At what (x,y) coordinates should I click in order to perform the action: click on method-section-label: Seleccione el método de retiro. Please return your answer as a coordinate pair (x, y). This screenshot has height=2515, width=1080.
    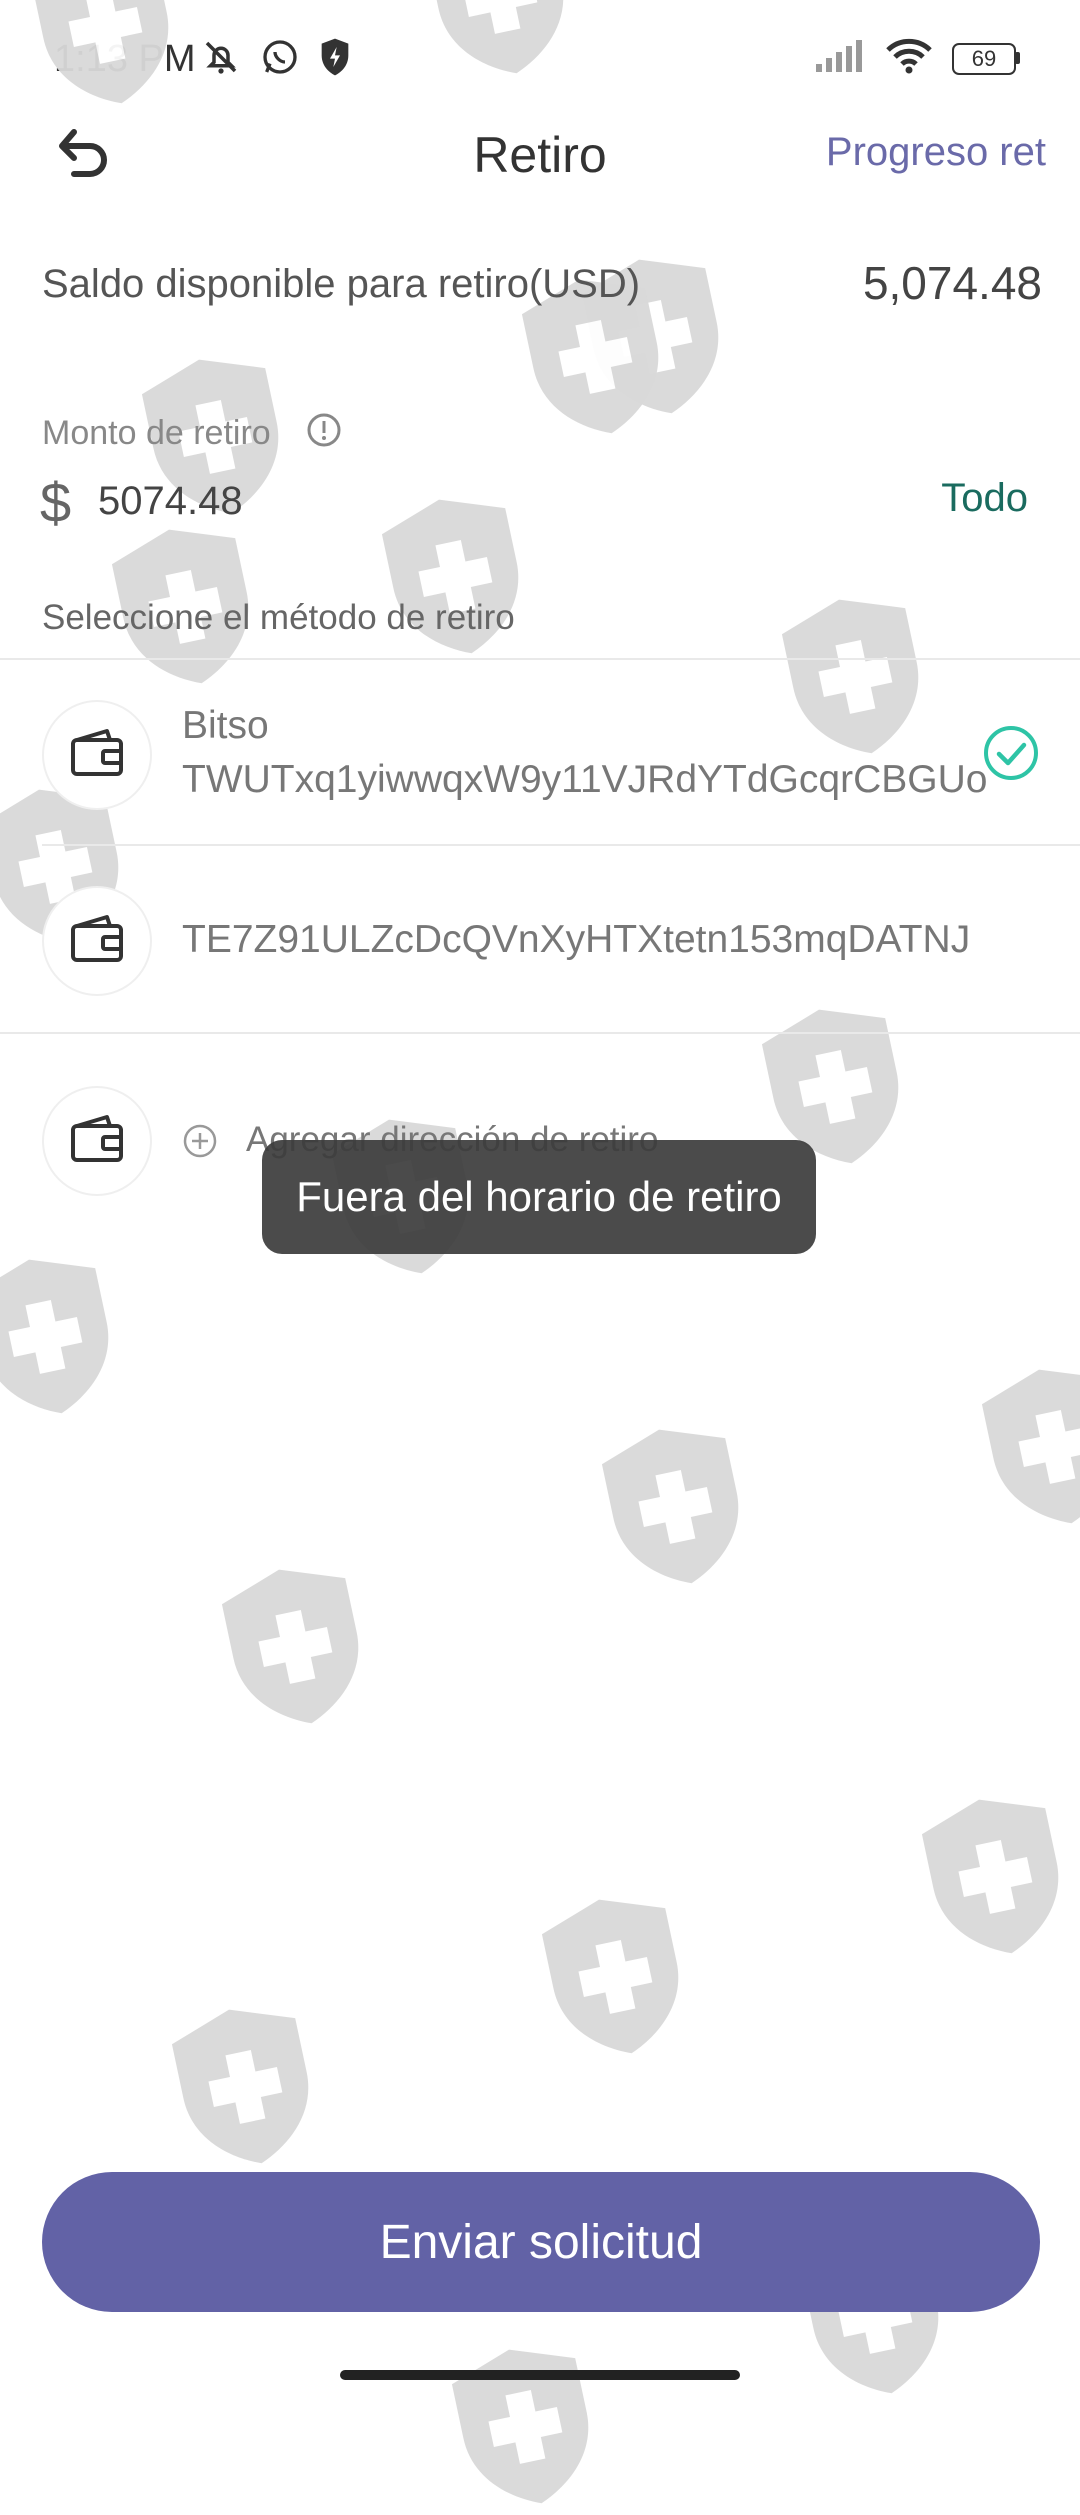
    Looking at the image, I should click on (278, 617).